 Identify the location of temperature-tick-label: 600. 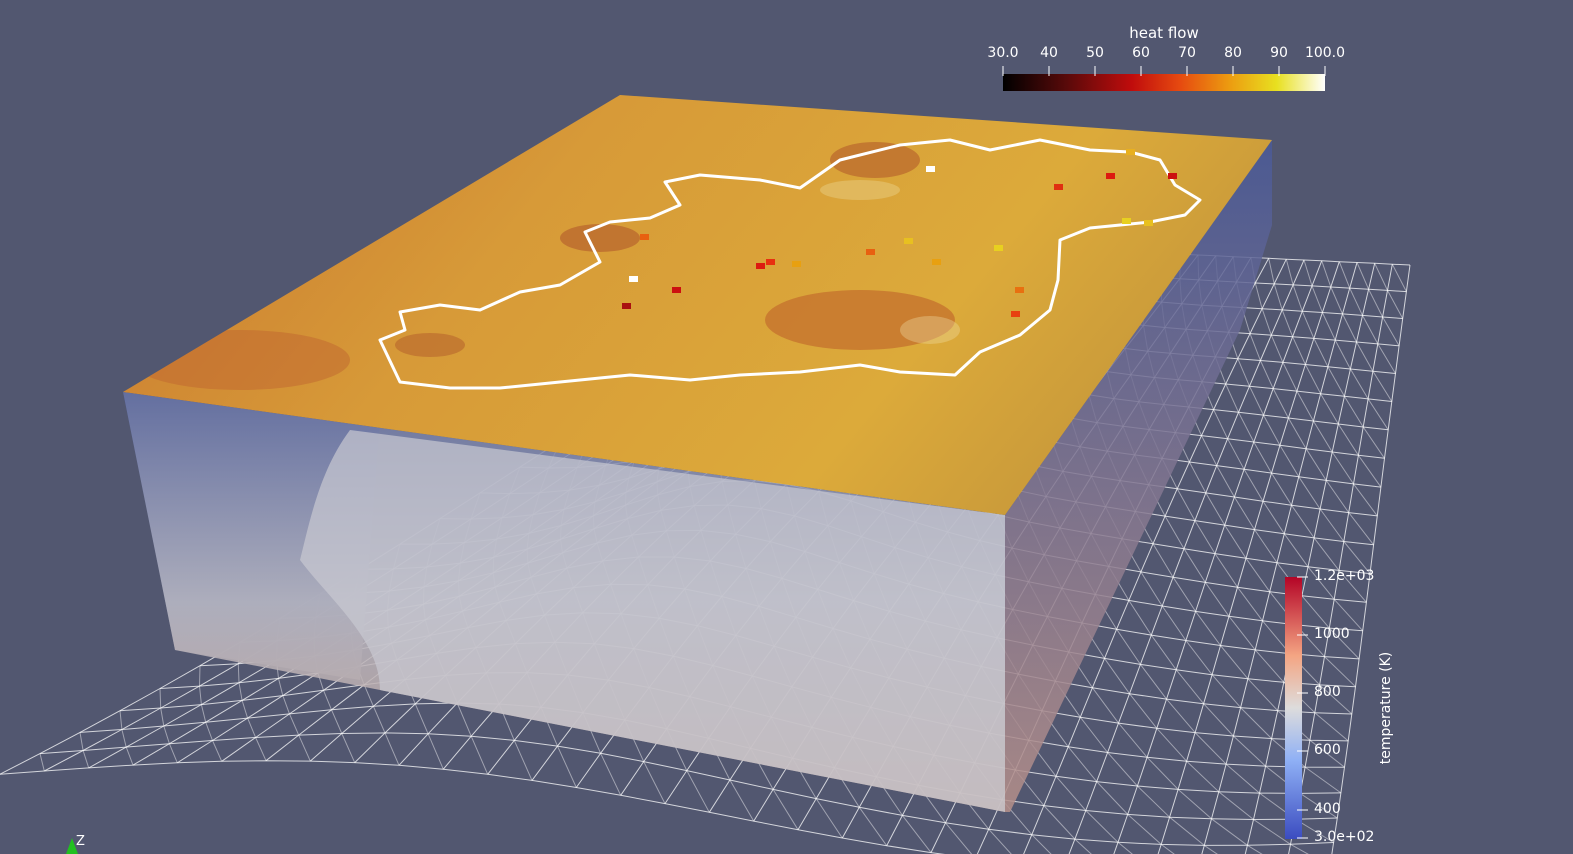
(1327, 750).